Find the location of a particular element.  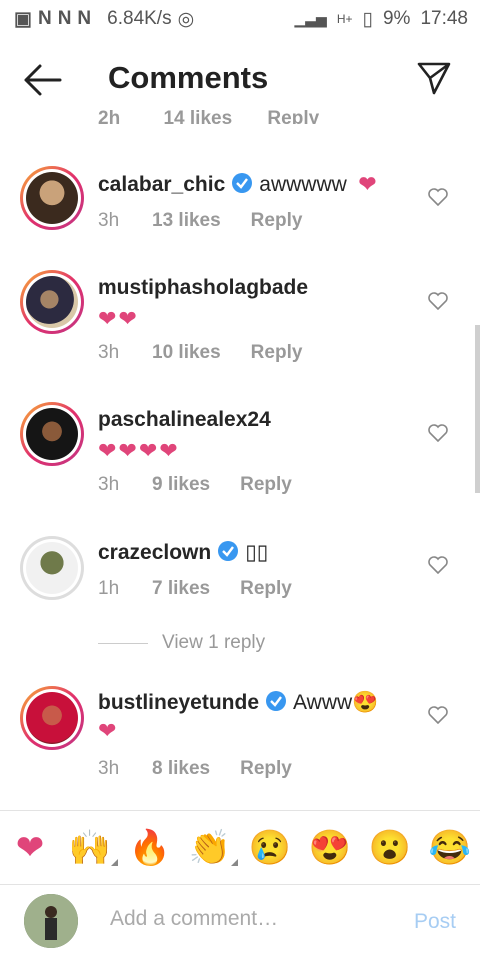

comment-text: awwwww is located at coordinates (303, 184).